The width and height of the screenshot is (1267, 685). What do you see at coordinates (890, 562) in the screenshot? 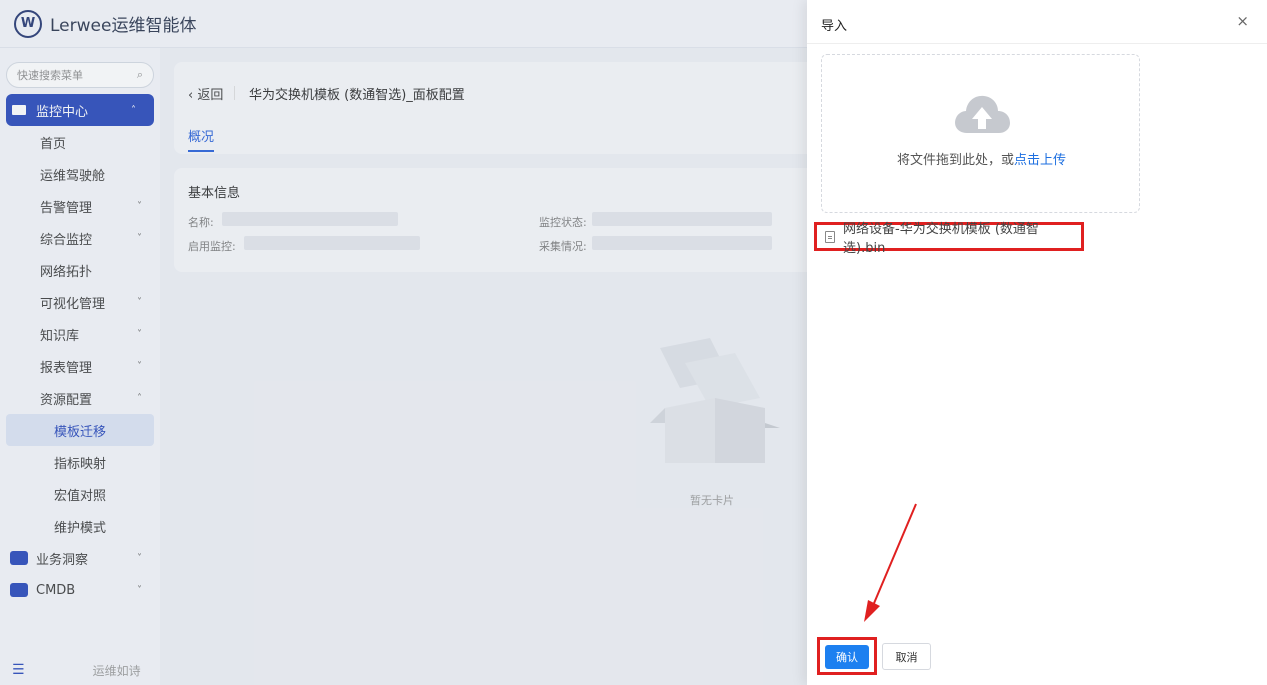
I see `annotation-arrow-icon` at bounding box center [890, 562].